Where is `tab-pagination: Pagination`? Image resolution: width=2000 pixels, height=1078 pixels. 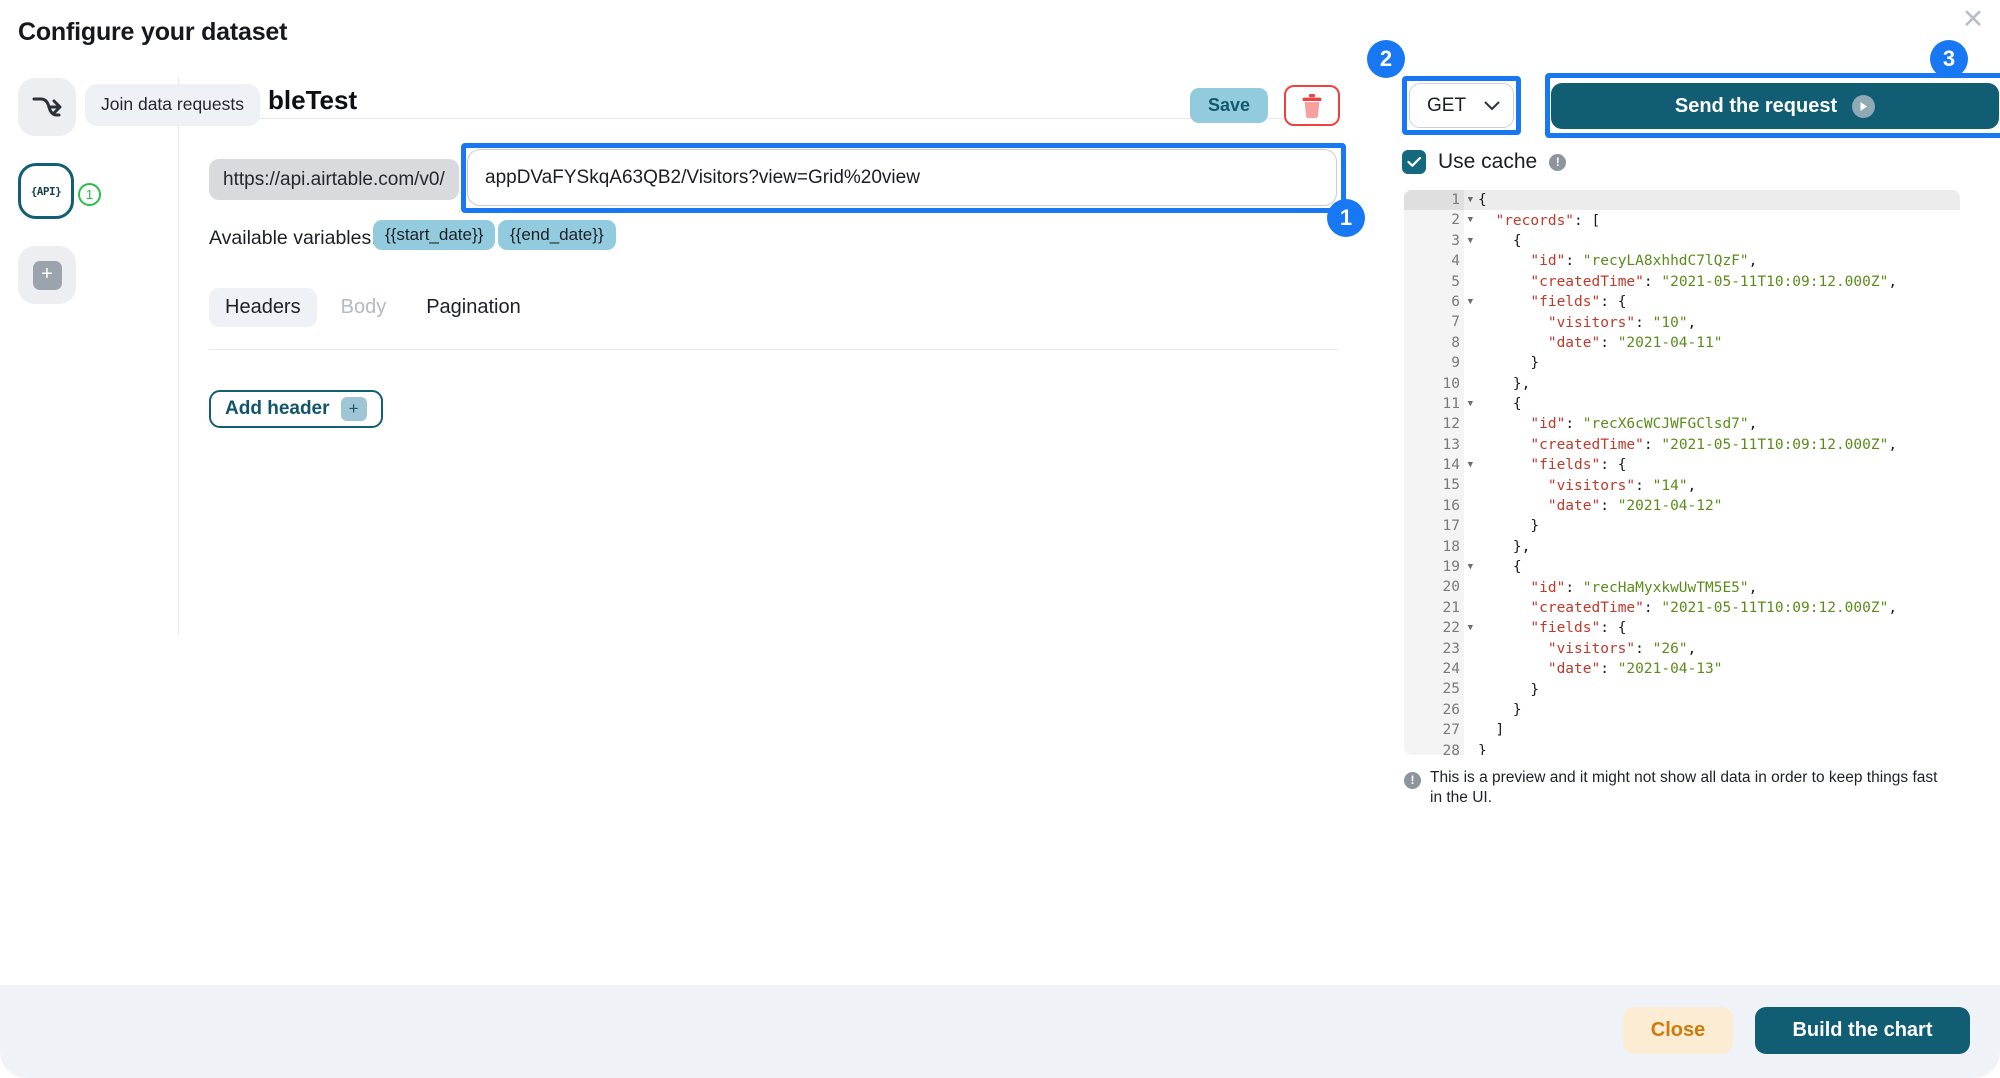 tab-pagination: Pagination is located at coordinates (473, 307).